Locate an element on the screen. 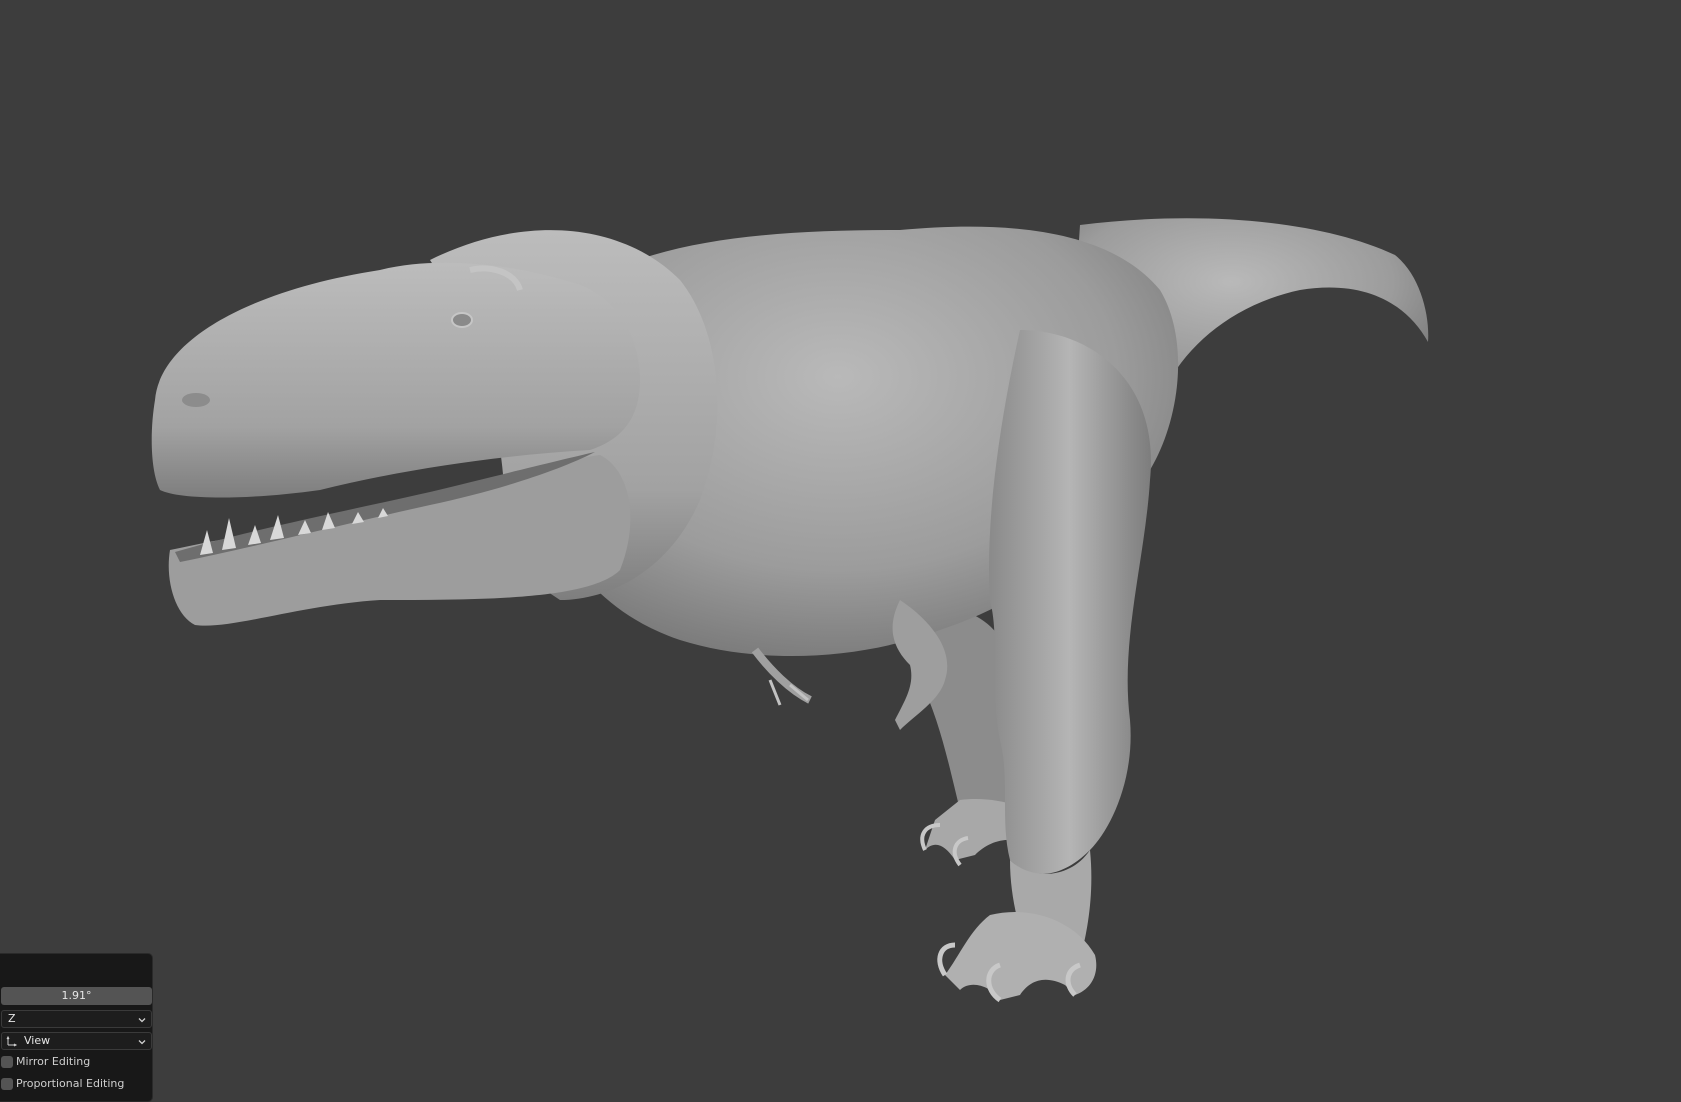 This screenshot has height=1102, width=1681. axis-dropdown: Z is located at coordinates (76, 1019).